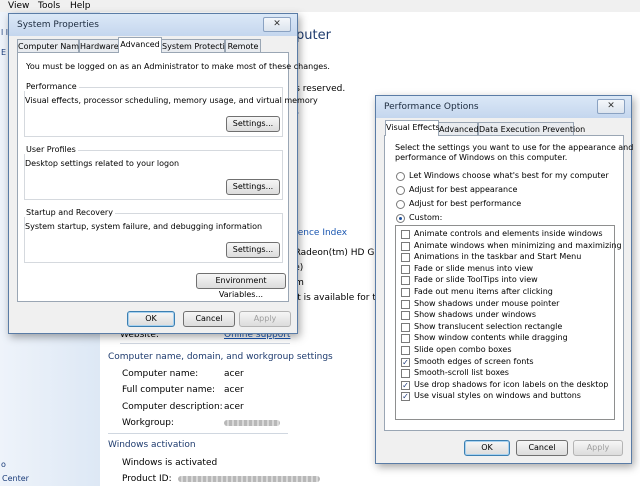 The image size is (640, 486). Describe the element at coordinates (50, 46) in the screenshot. I see `tab-computer-name: Computer Name` at that location.